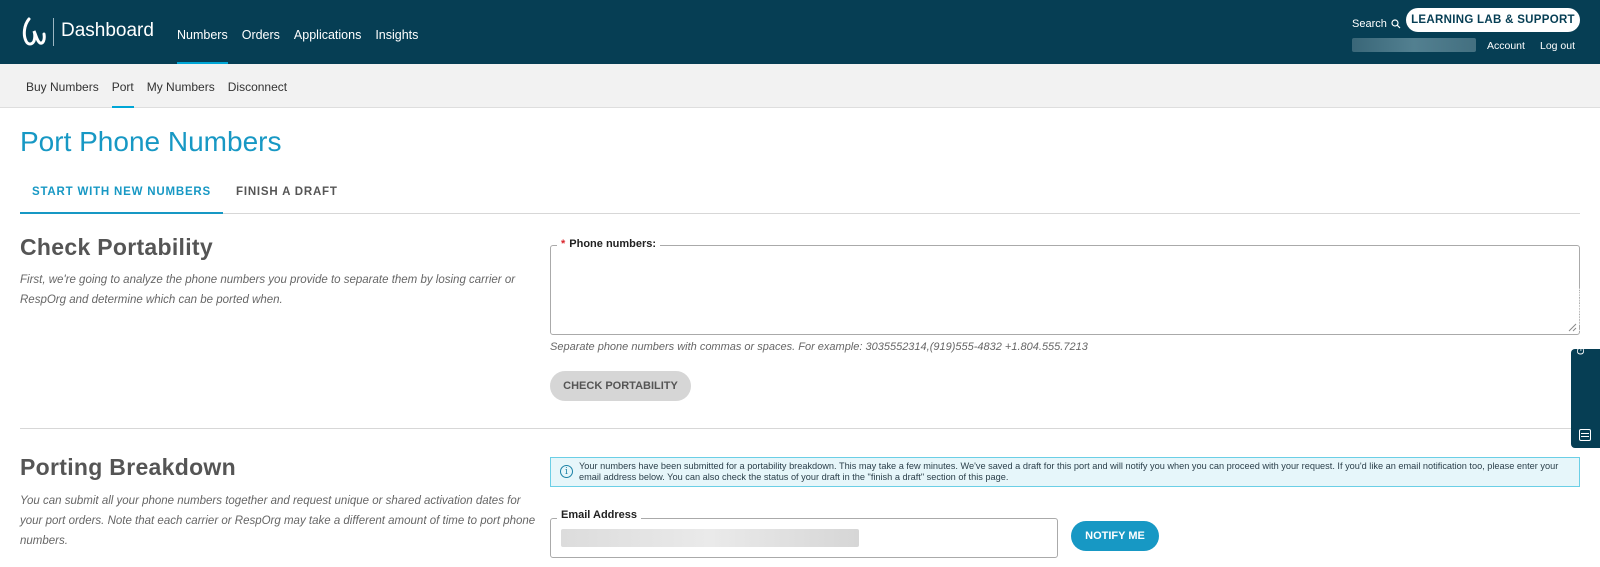 Image resolution: width=1600 pixels, height=567 pixels. I want to click on sub-nav-list: Buy Numbers Port My Numbers Disconnect, so click(163, 86).